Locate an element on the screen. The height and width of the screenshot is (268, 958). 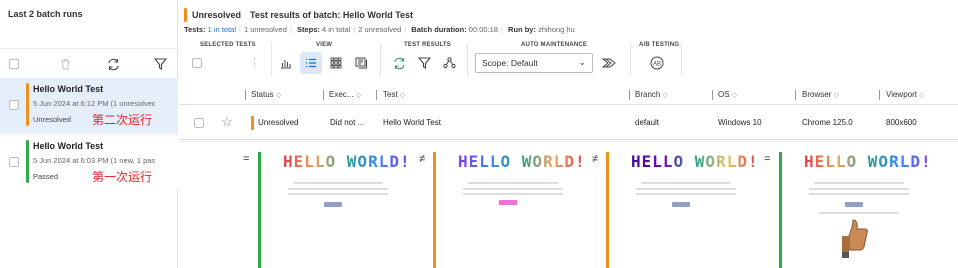
tests-total: 1 in total is located at coordinates (221, 29).